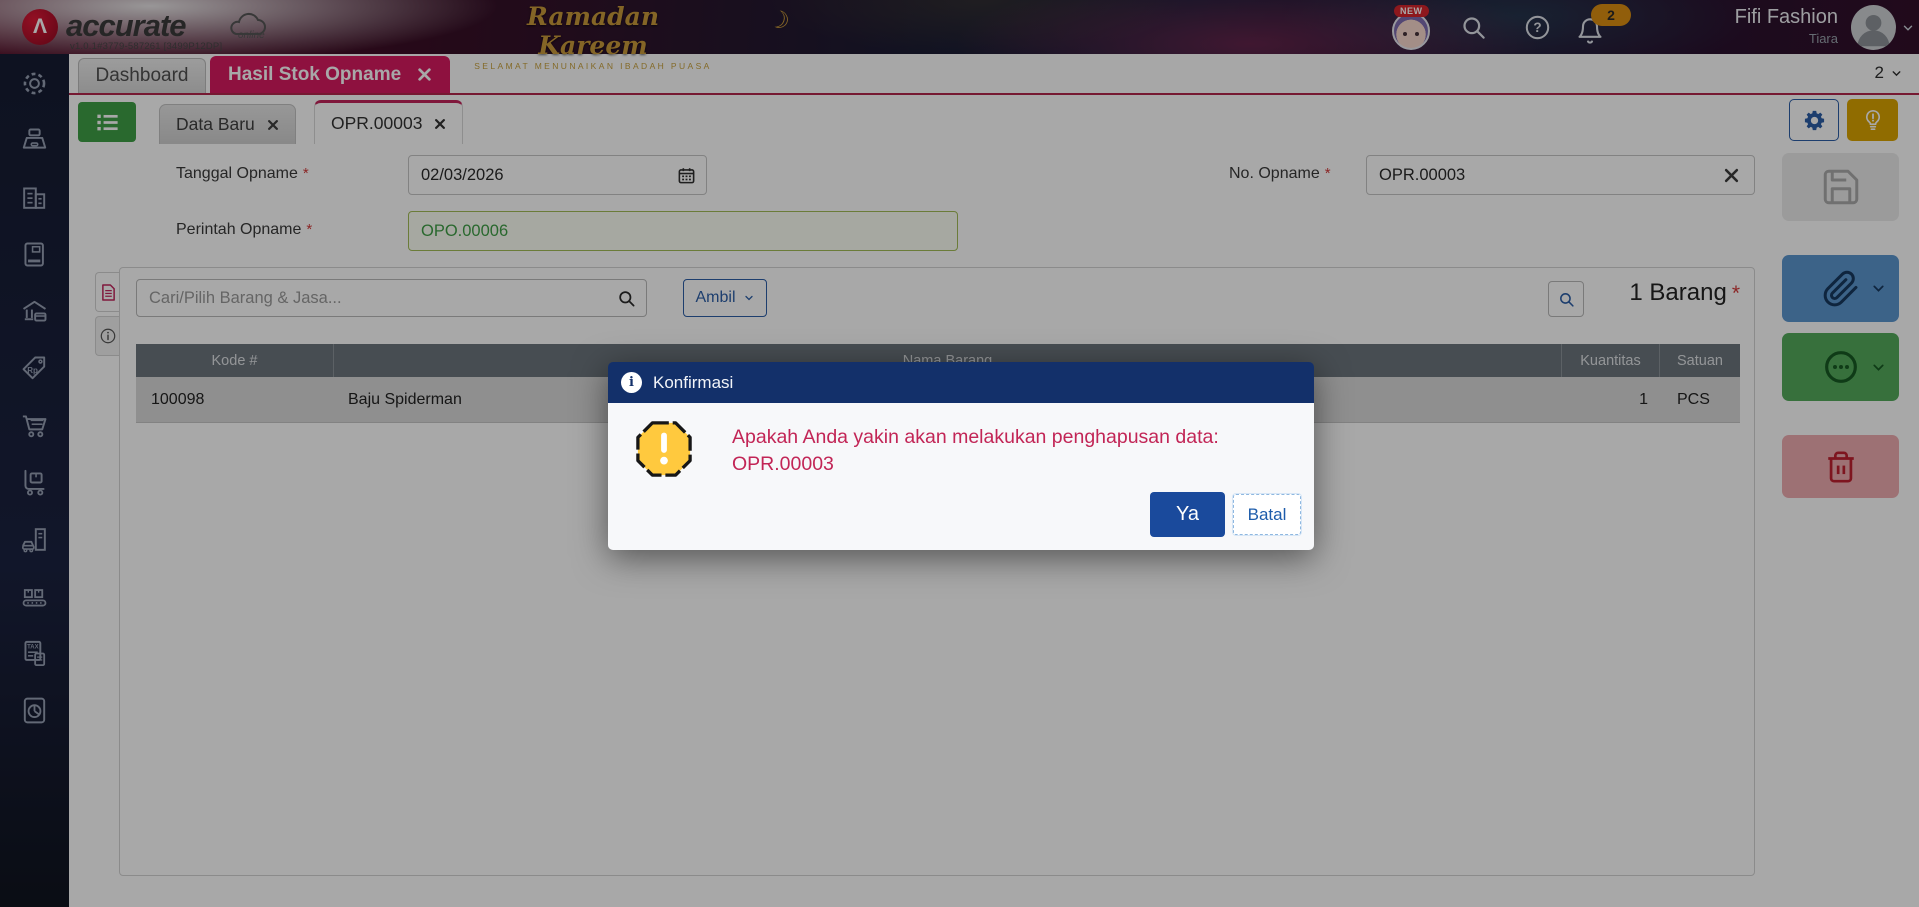  I want to click on dialog-actions: Ya Batal, so click(1225, 514).